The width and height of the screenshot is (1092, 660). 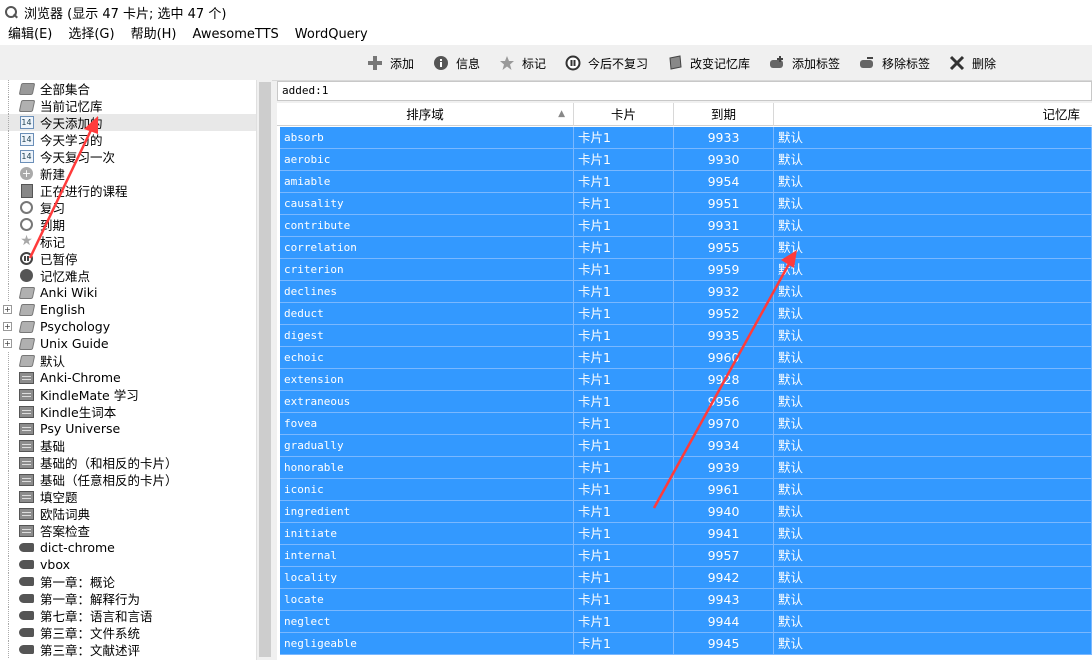 What do you see at coordinates (26, 207) in the screenshot?
I see `clock-icon` at bounding box center [26, 207].